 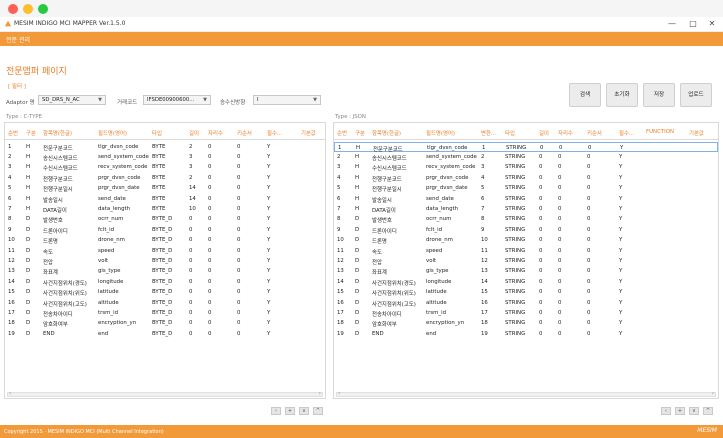 What do you see at coordinates (58, 314) in the screenshot?
I see `table-cell: 전송차아이디` at bounding box center [58, 314].